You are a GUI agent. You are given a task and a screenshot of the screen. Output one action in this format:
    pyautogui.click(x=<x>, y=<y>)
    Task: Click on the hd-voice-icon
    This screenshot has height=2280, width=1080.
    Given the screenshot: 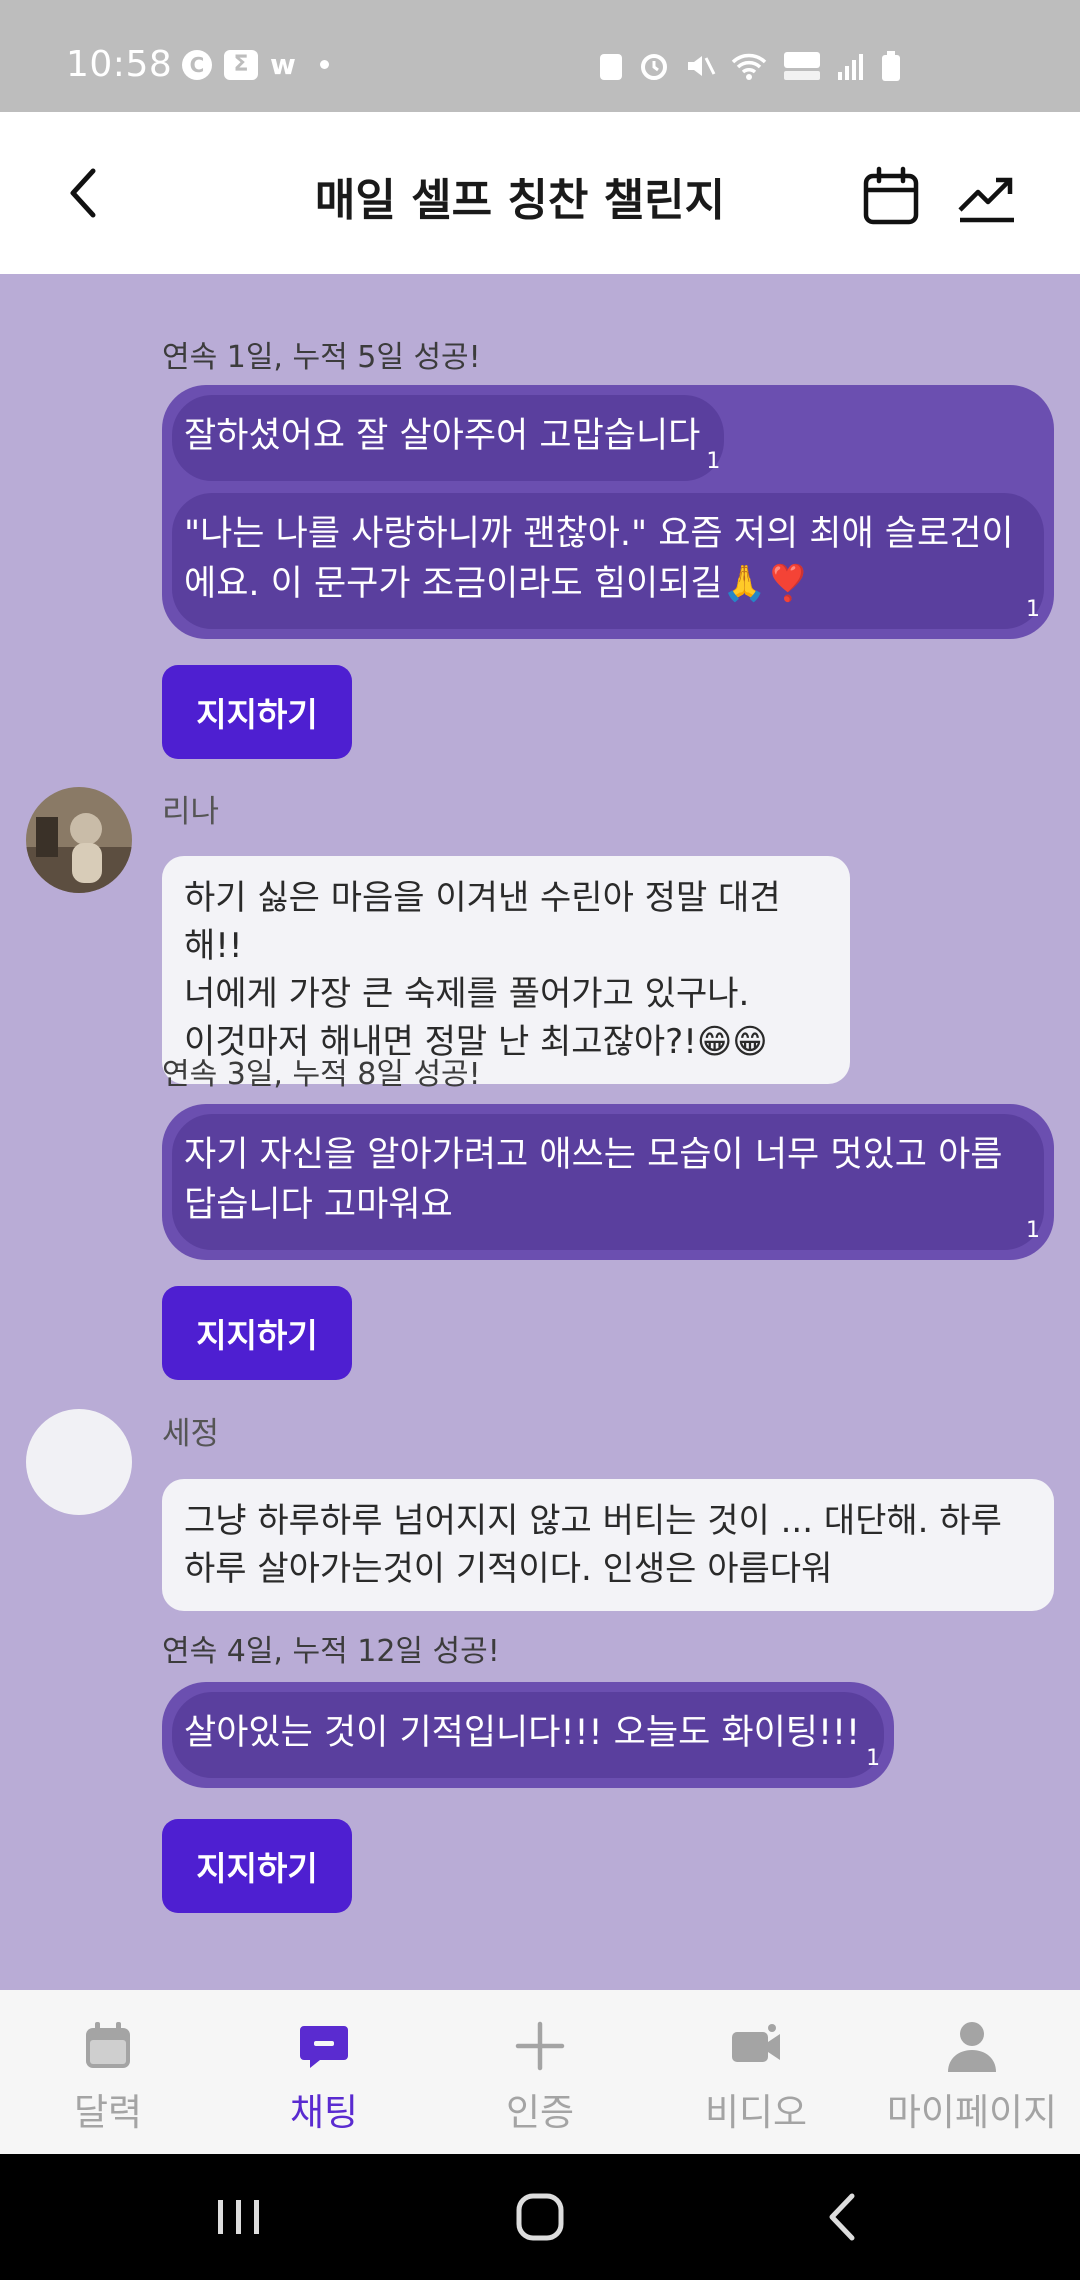 What is the action you would take?
    pyautogui.click(x=802, y=66)
    